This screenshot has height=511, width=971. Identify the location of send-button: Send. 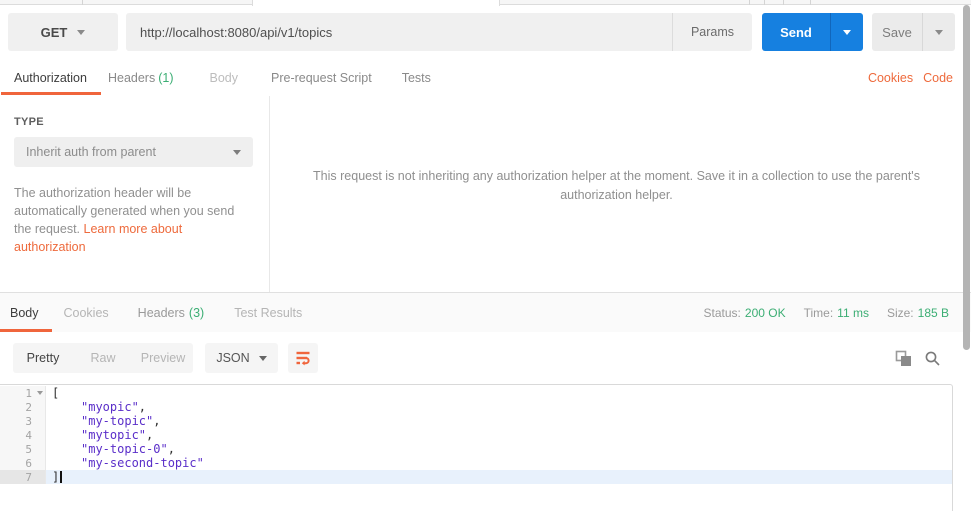
(796, 32).